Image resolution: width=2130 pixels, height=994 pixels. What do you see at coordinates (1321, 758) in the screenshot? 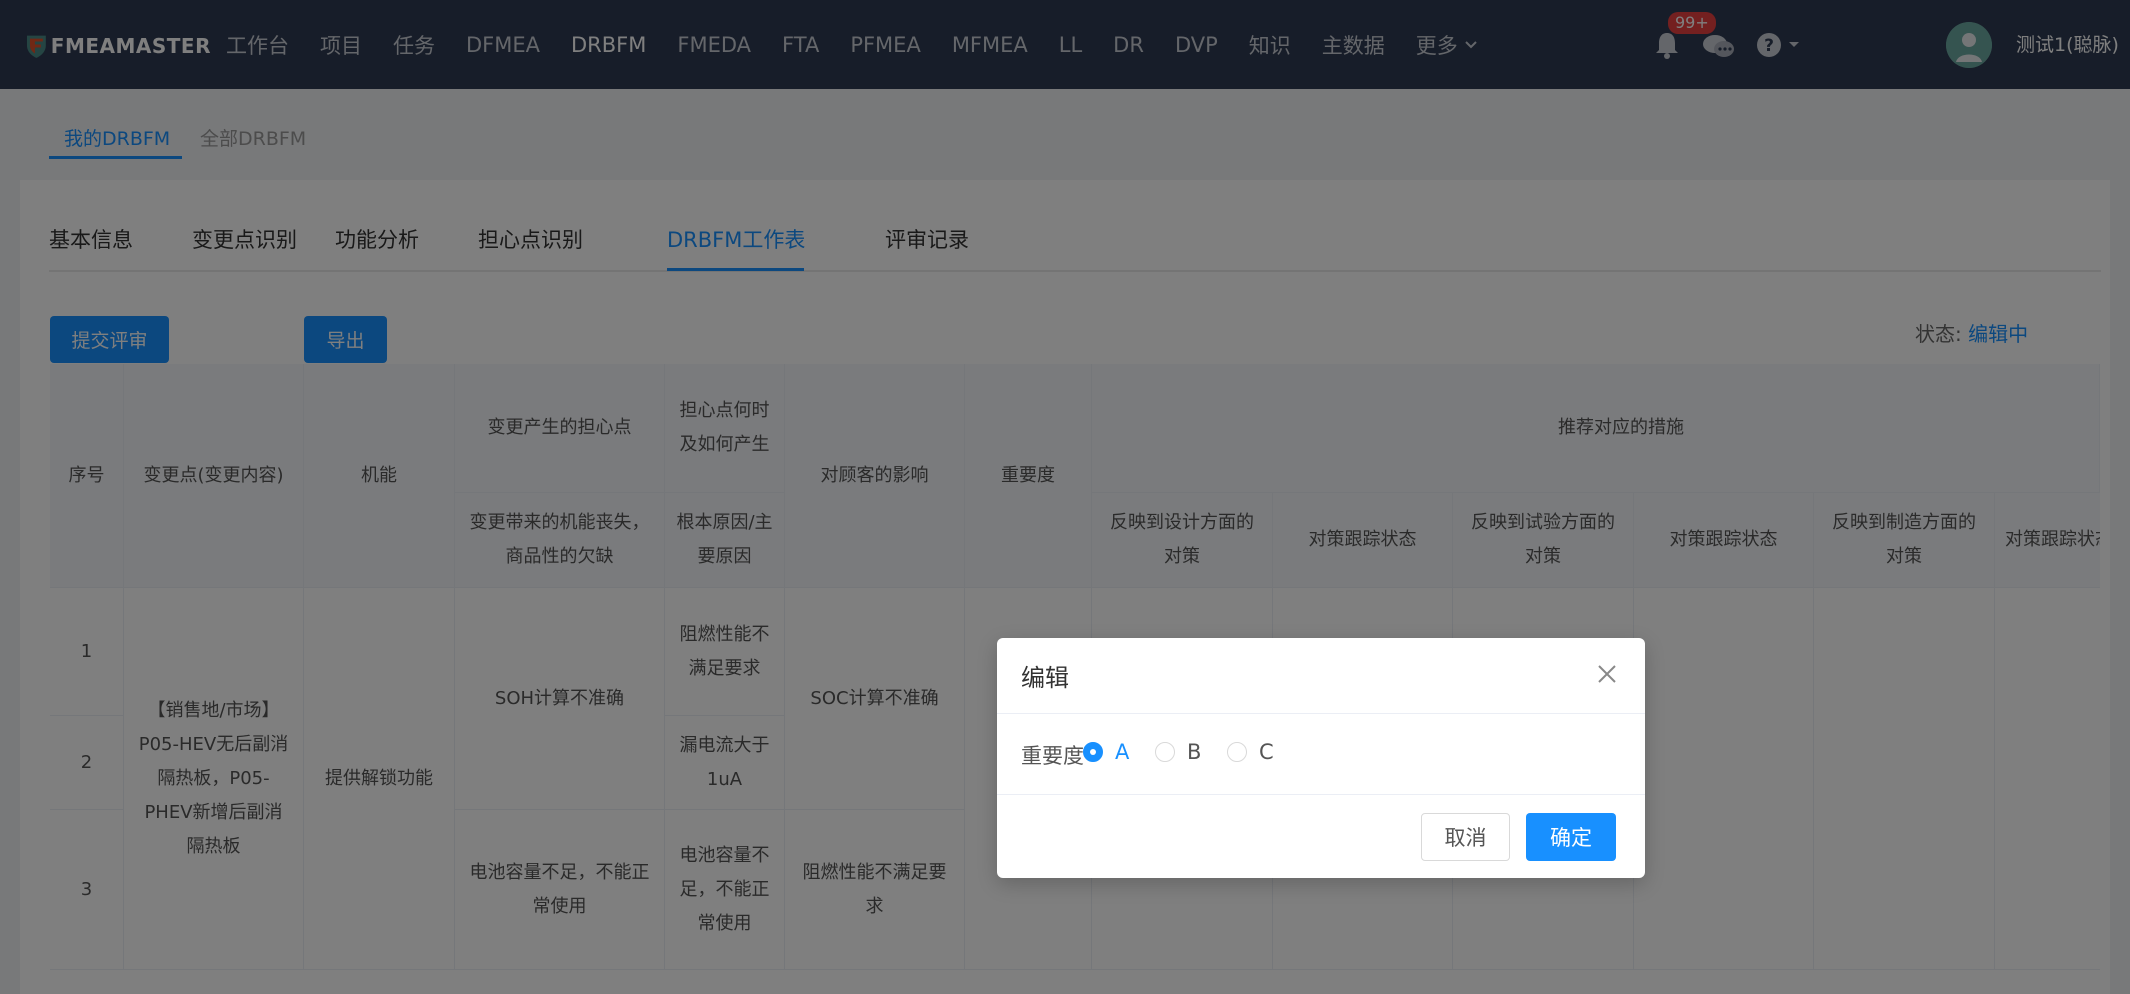
I see `edit-importance-dialog: 编辑 重要度 A B C 取消 确定` at bounding box center [1321, 758].